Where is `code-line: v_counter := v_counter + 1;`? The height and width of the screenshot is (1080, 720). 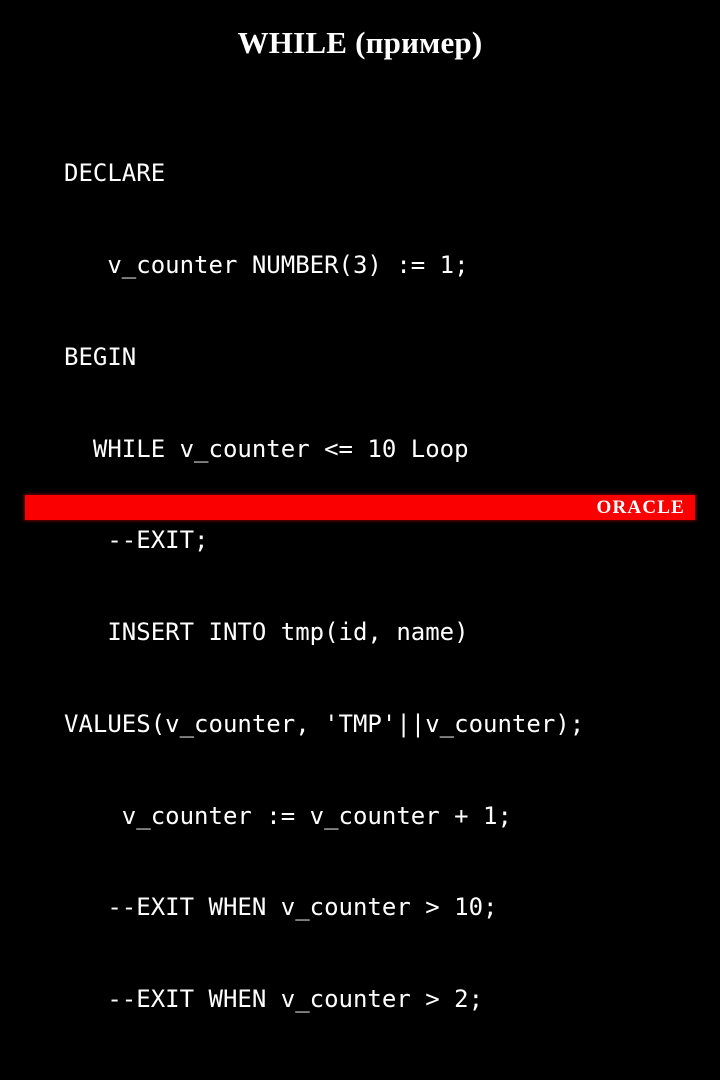 code-line: v_counter := v_counter + 1; is located at coordinates (288, 815).